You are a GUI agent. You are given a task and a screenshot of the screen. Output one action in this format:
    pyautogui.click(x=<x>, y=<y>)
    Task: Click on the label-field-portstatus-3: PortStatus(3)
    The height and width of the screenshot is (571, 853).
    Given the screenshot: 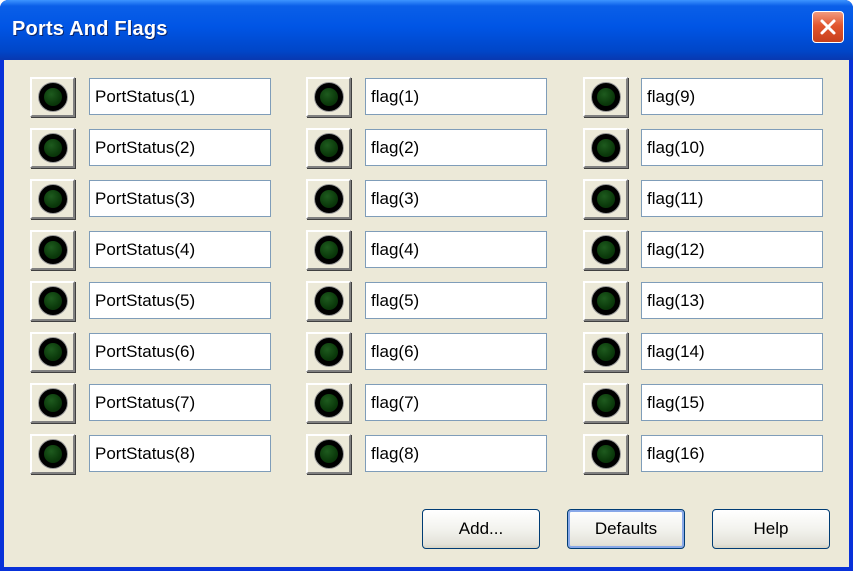 What is the action you would take?
    pyautogui.click(x=180, y=198)
    